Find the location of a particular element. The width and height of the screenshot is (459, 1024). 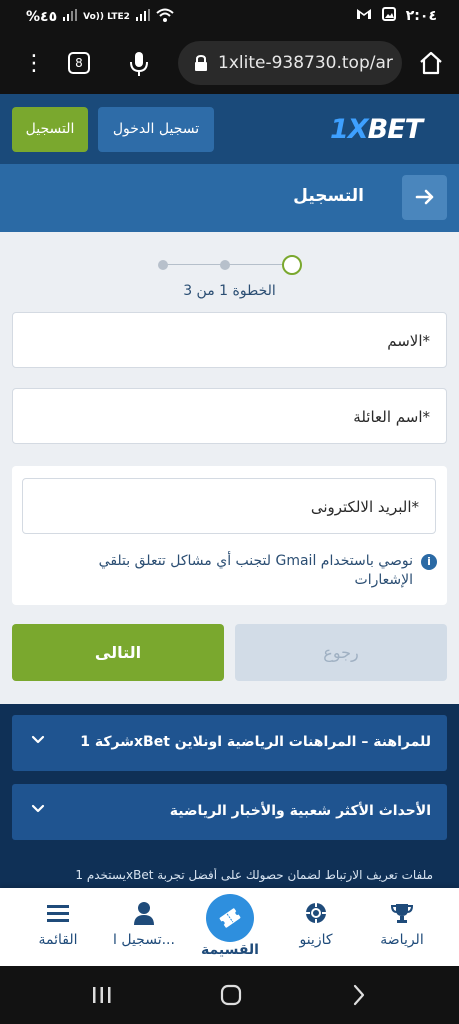

status-right: ٢:٠٤ is located at coordinates (396, 16).